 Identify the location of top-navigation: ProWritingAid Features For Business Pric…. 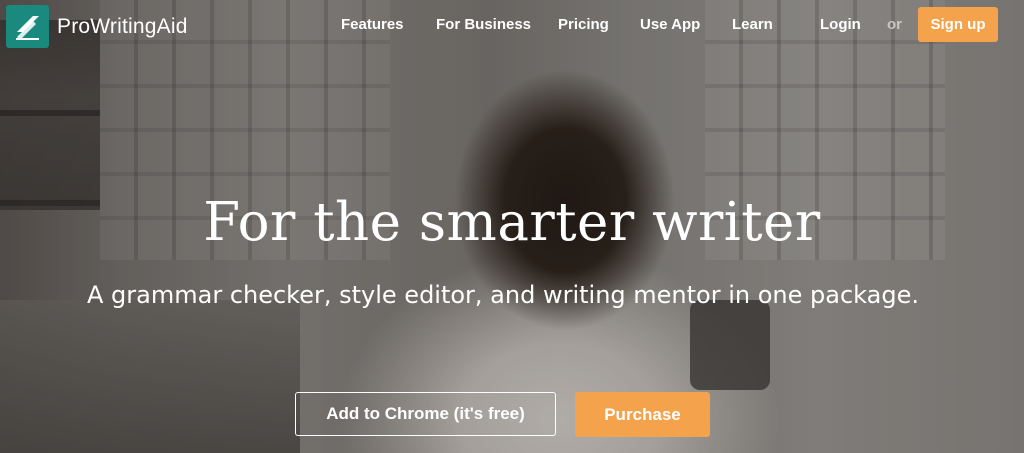
(512, 25).